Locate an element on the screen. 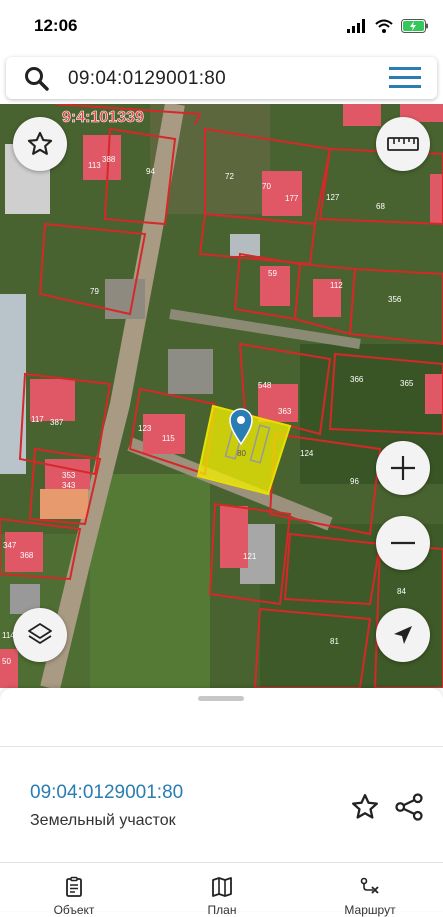 Image resolution: width=443 pixels, height=917 pixels. status-time: 12:06 is located at coordinates (56, 25).